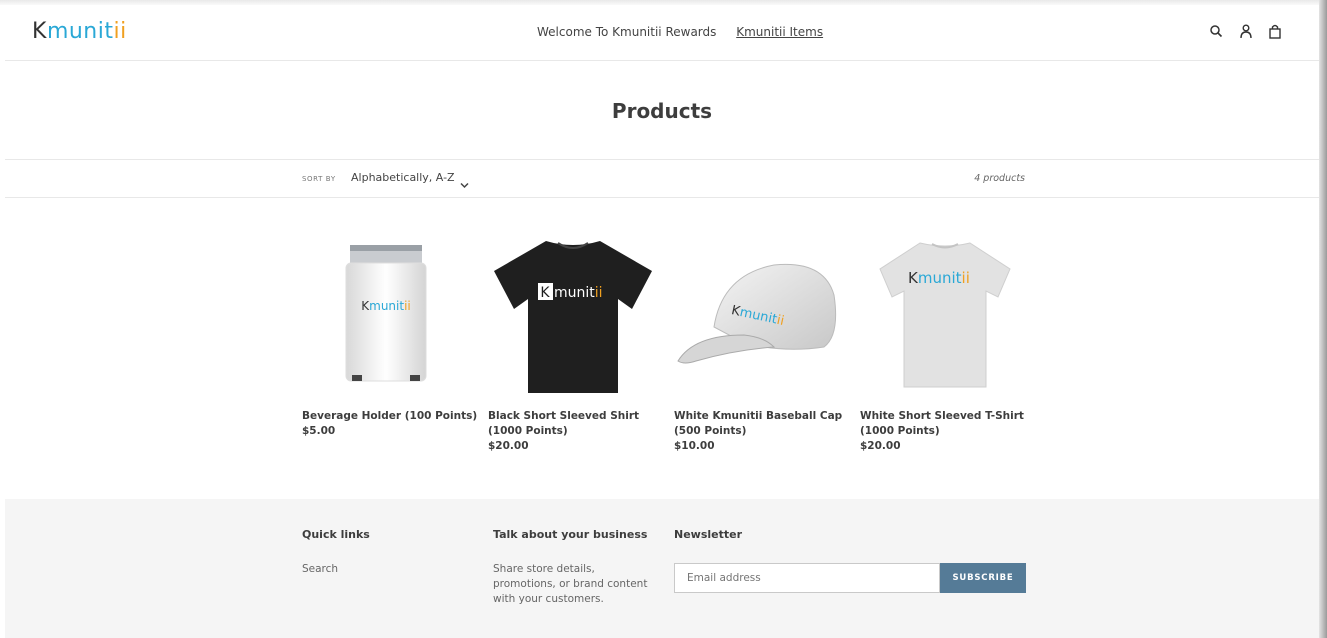 The height and width of the screenshot is (638, 1327). What do you see at coordinates (949, 424) in the screenshot?
I see `product-title: White Short Sleeved T-Shirt (1000 Points)` at bounding box center [949, 424].